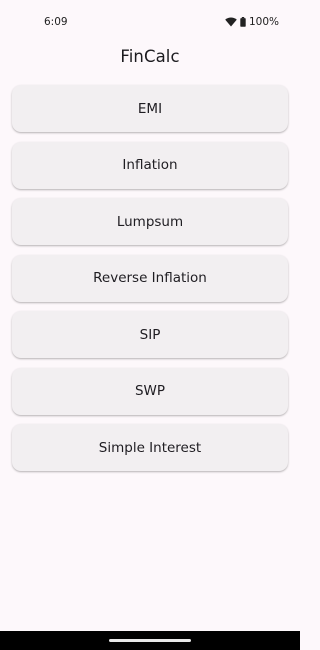 The height and width of the screenshot is (650, 320). Describe the element at coordinates (150, 56) in the screenshot. I see `page-title: FinCalc` at that location.